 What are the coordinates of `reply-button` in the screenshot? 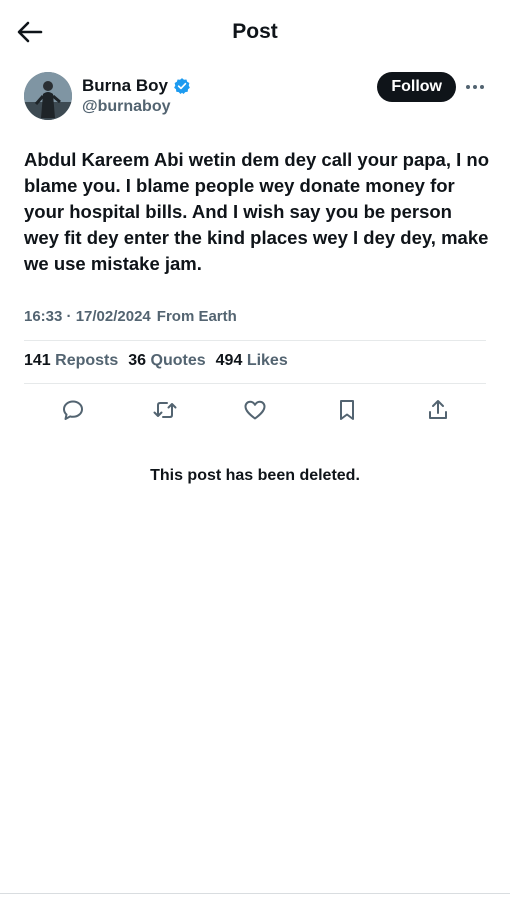 It's located at (73, 410).